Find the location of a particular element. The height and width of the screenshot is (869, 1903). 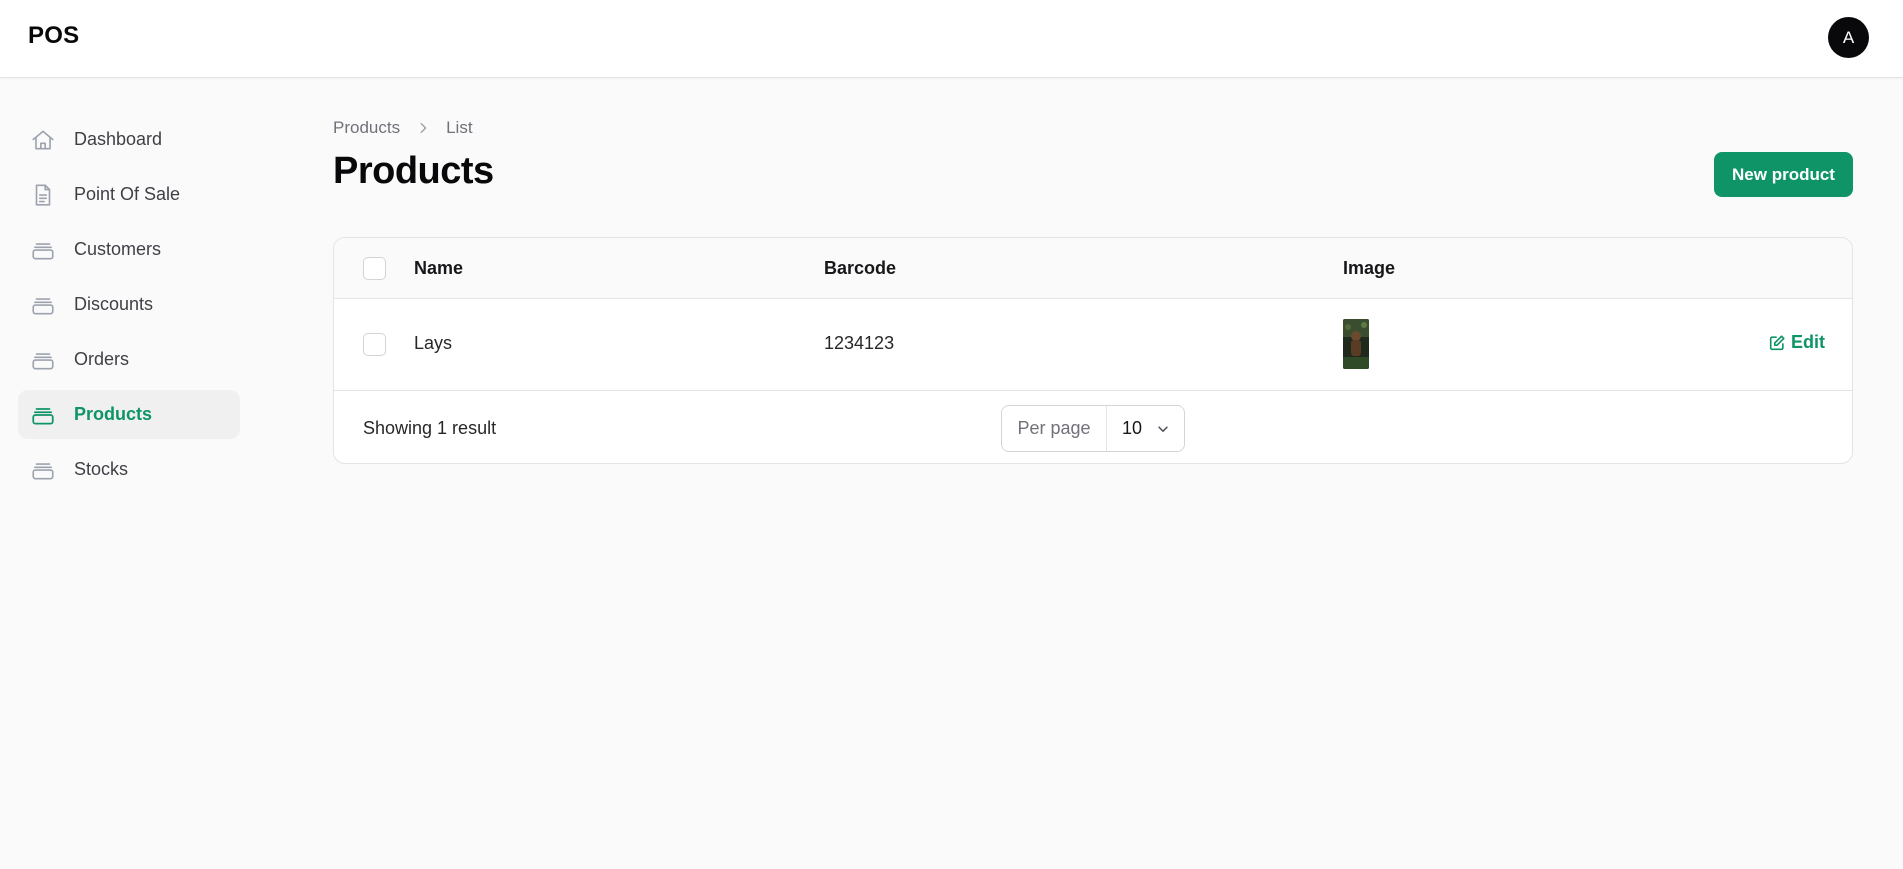

sidebar-item-label: Dashboard is located at coordinates (118, 139).